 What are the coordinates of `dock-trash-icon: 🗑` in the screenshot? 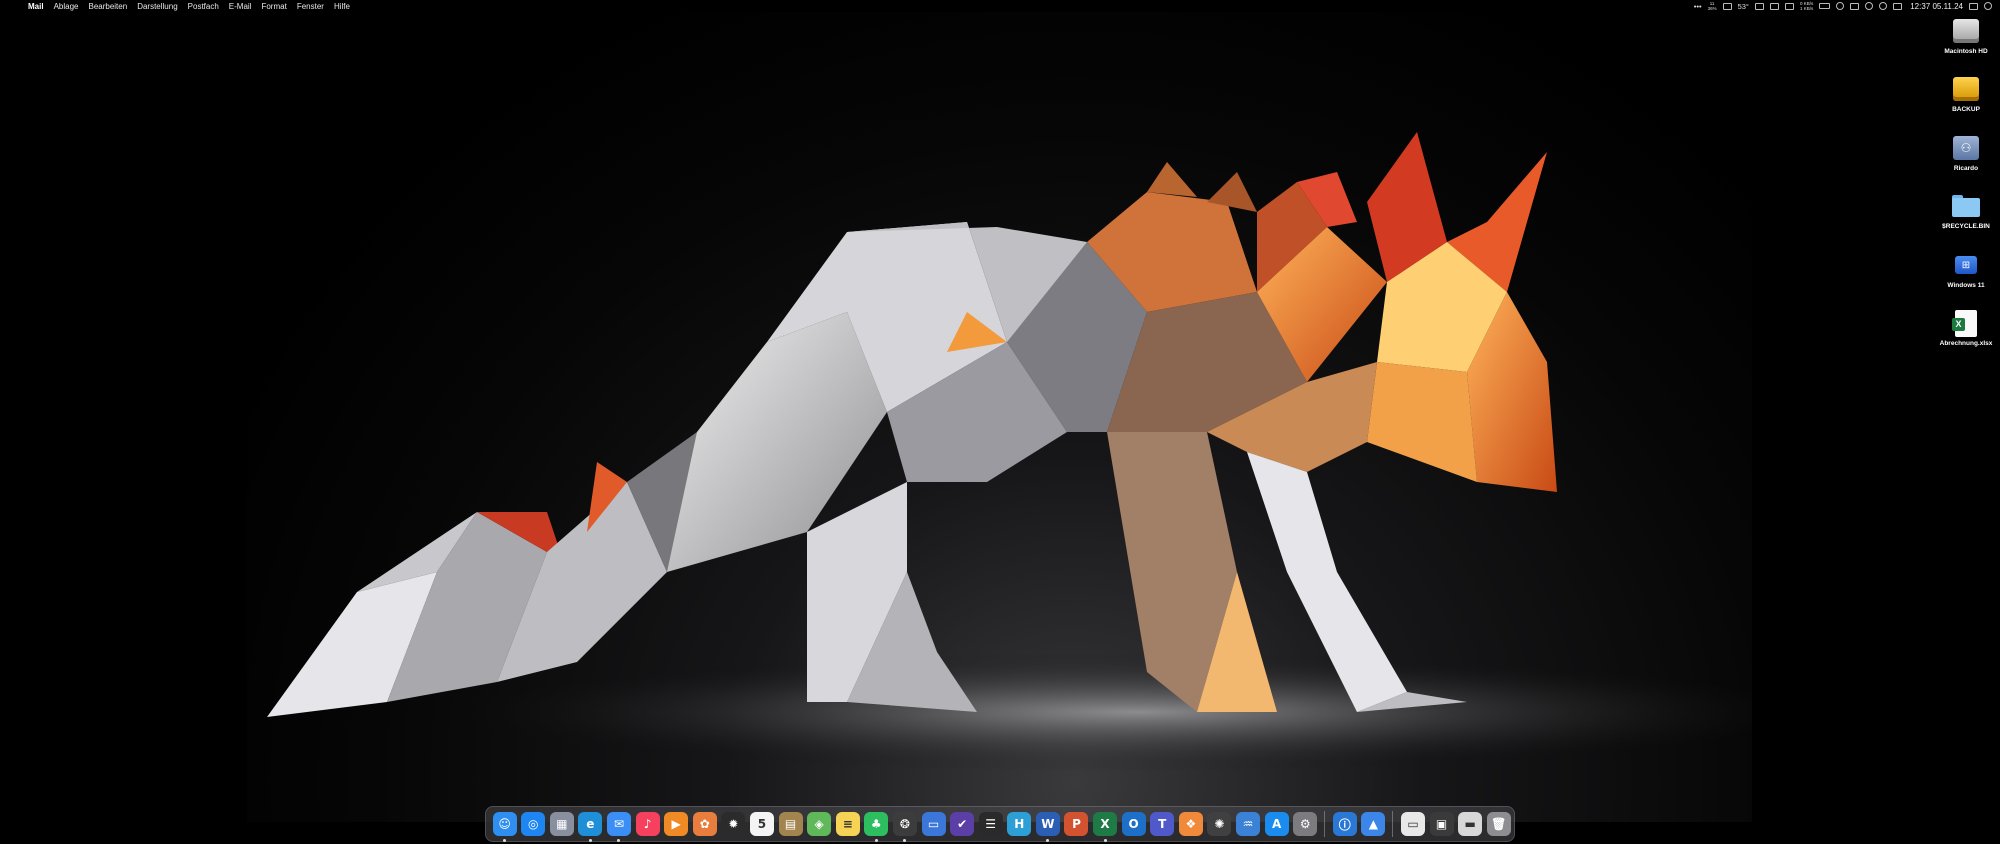 It's located at (1498, 824).